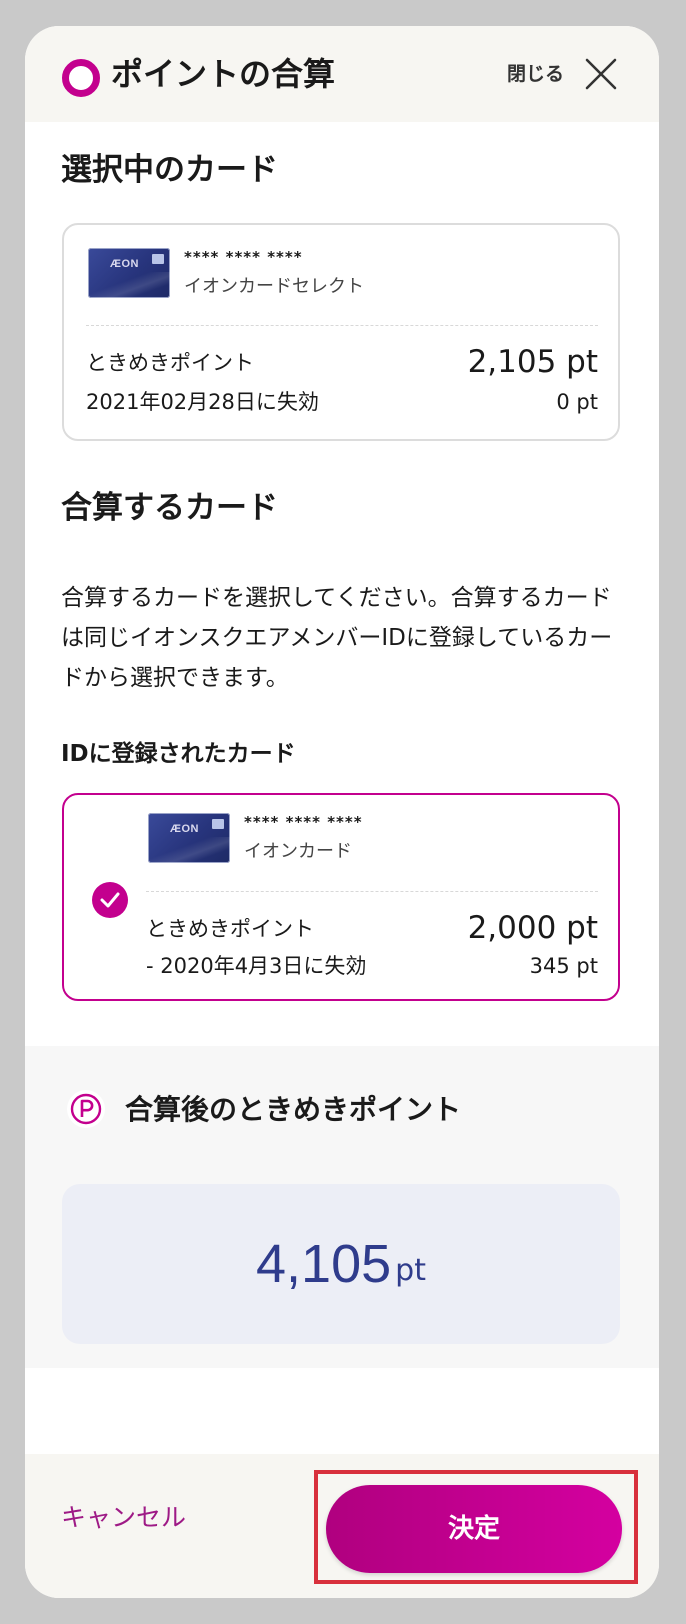 The image size is (686, 1624). Describe the element at coordinates (169, 170) in the screenshot. I see `selected-card-heading: 選択中のカード` at that location.